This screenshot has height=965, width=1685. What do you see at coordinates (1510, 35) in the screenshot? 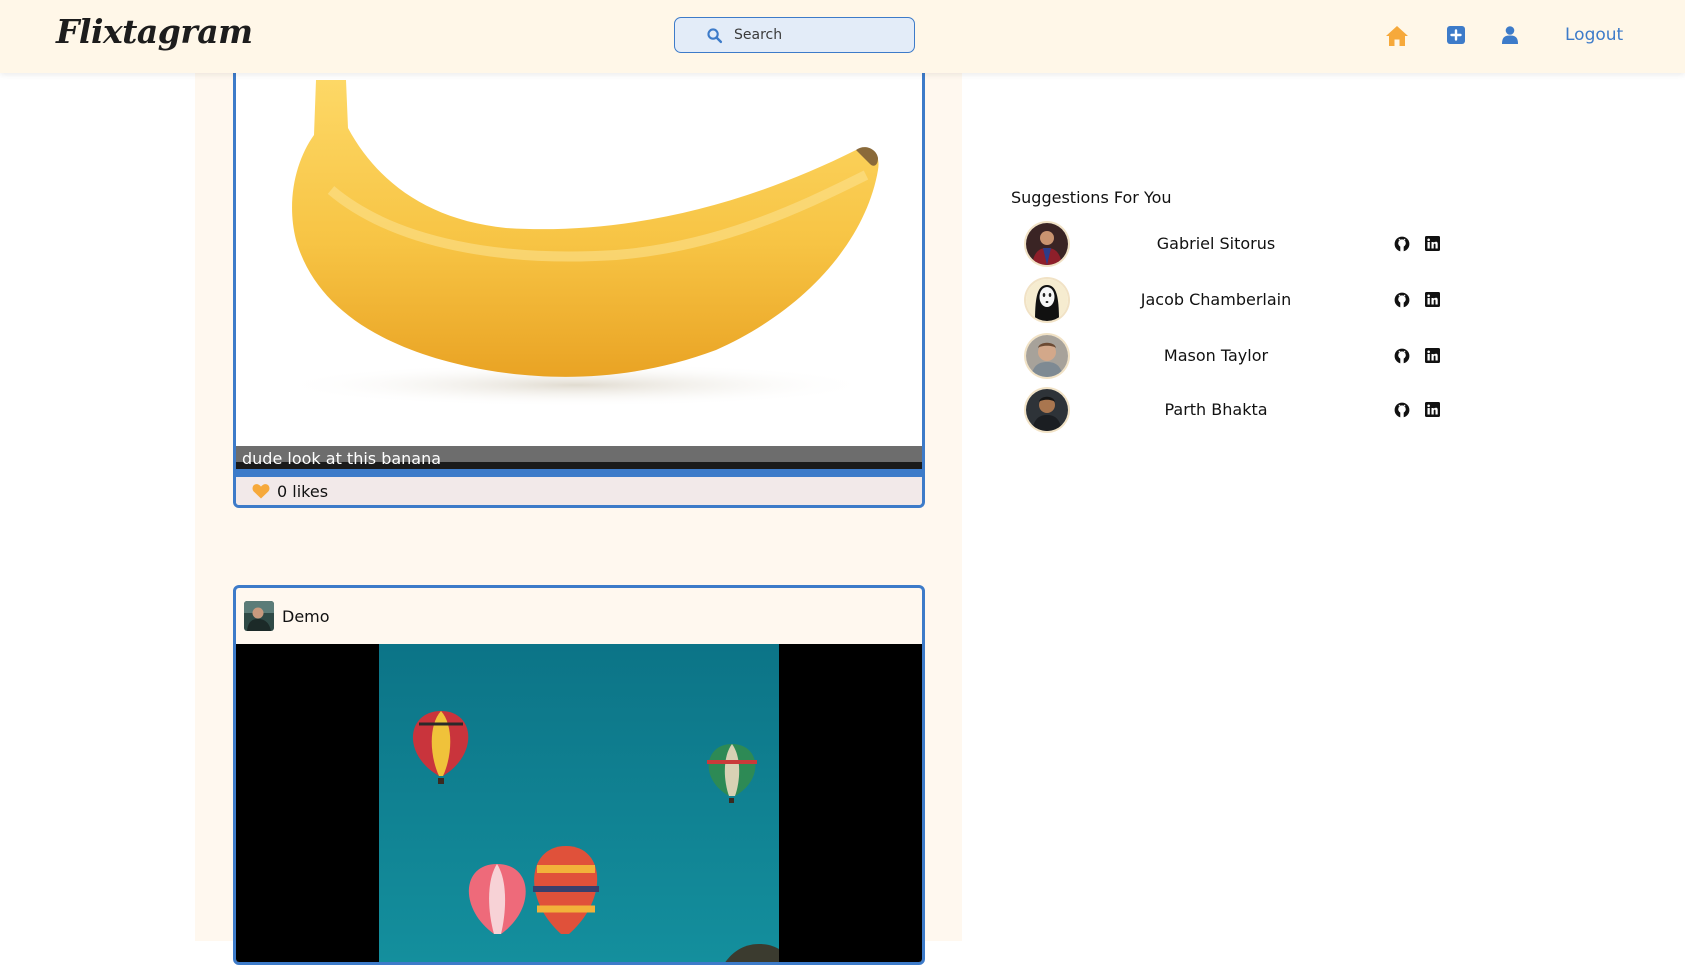
I see `profile-icon` at bounding box center [1510, 35].